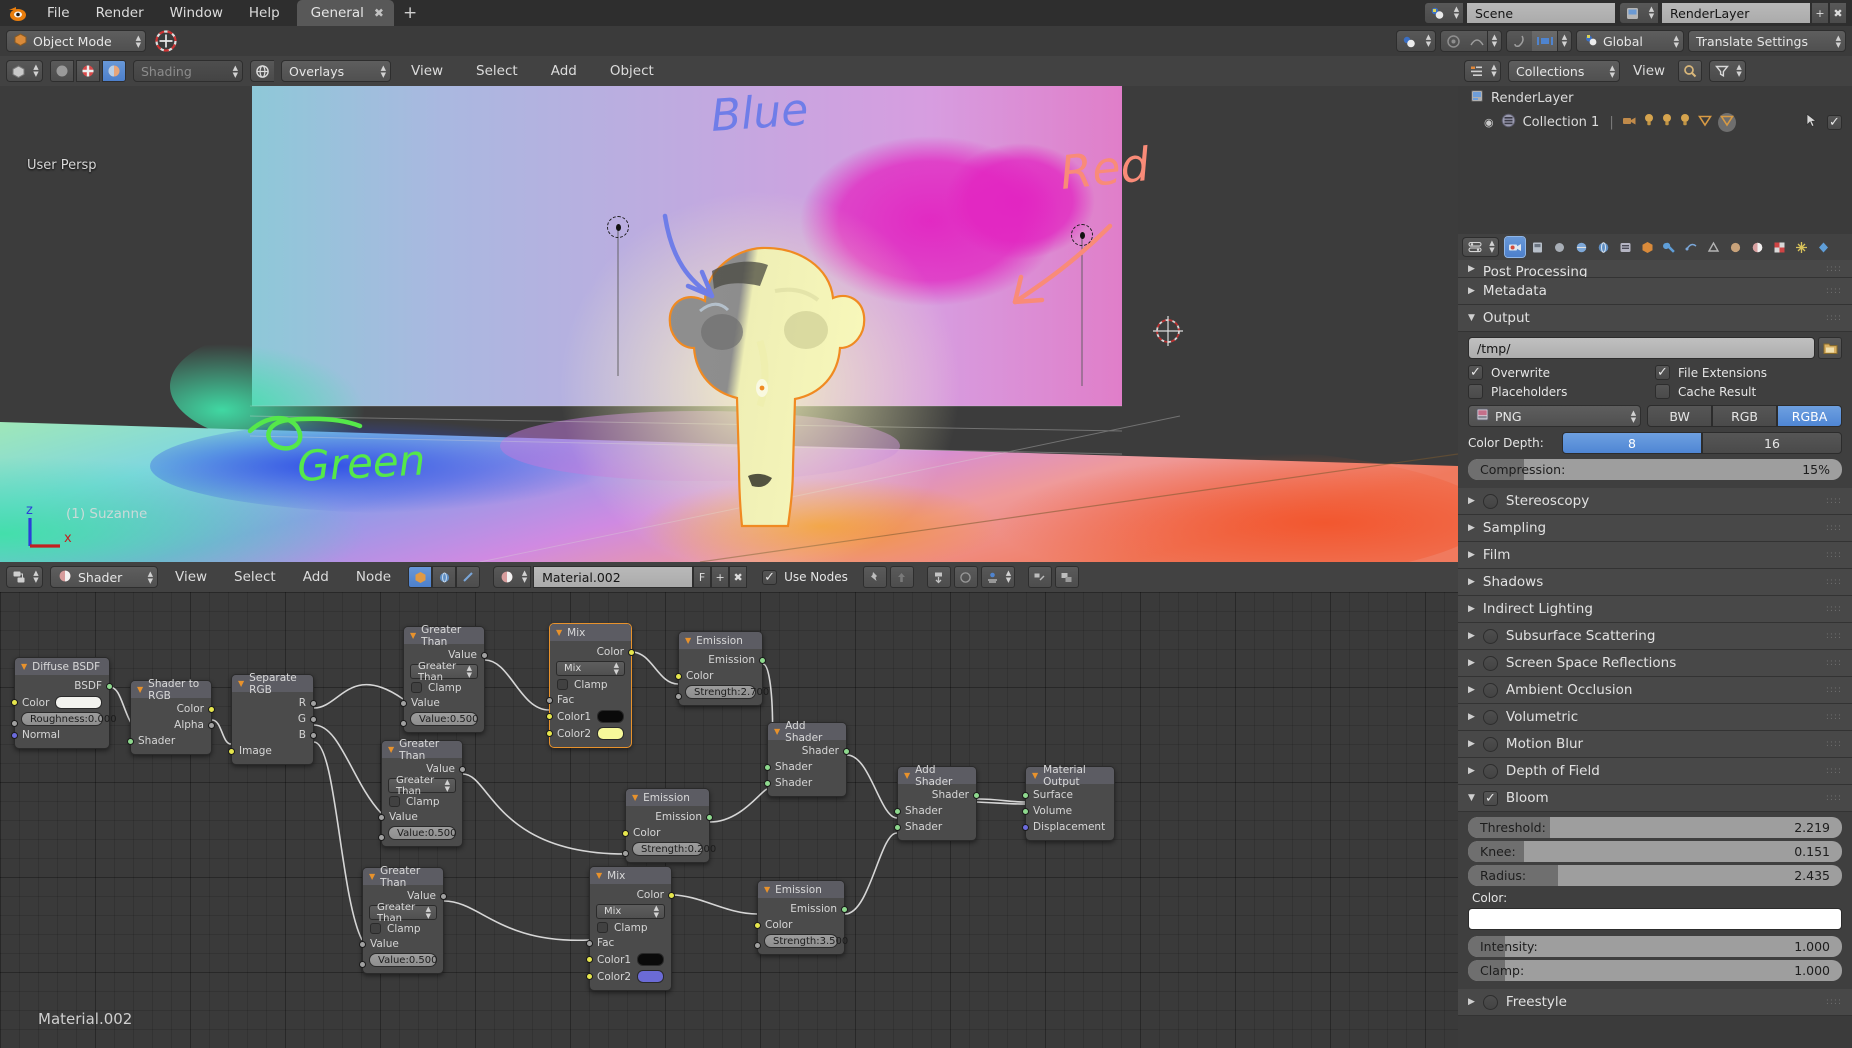  Describe the element at coordinates (1655, 582) in the screenshot. I see `panel-shadows: ▶ Shadows ::::` at that location.